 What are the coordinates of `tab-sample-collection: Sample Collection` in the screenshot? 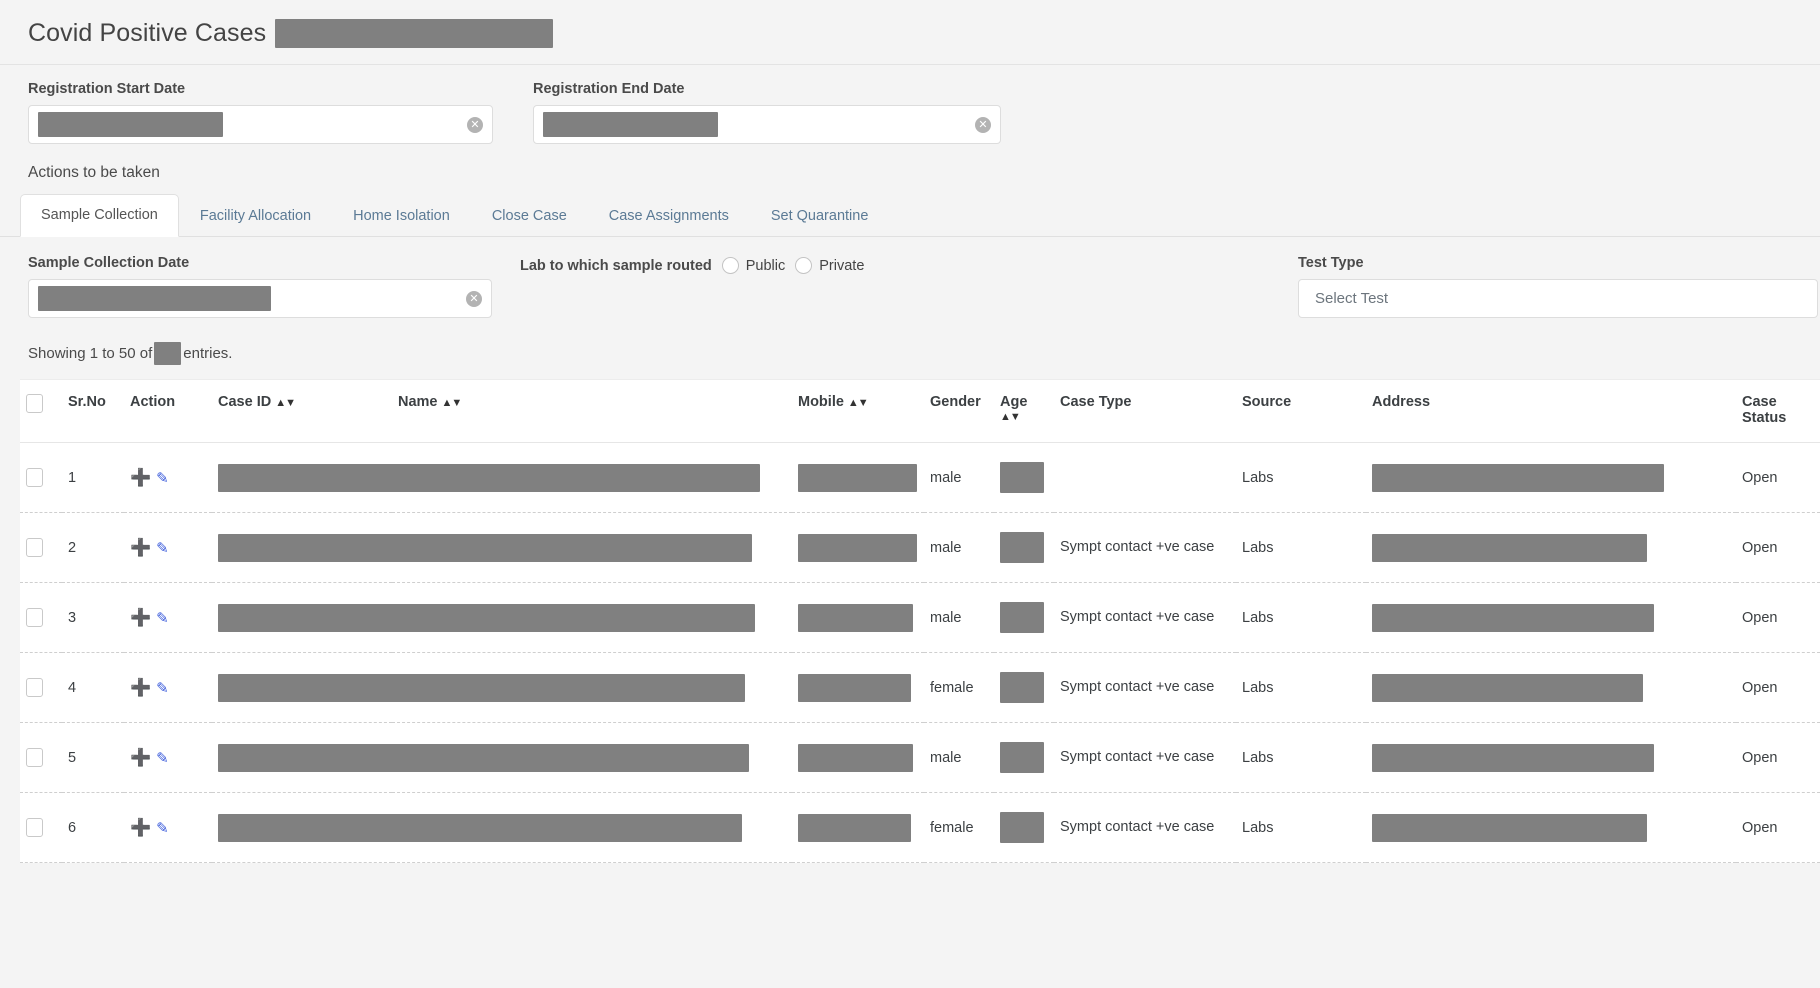 It's located at (99, 215).